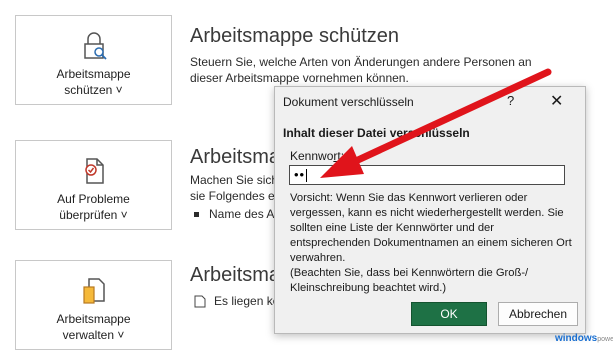 The image size is (613, 350). Describe the element at coordinates (200, 301) in the screenshot. I see `document-icon` at that location.